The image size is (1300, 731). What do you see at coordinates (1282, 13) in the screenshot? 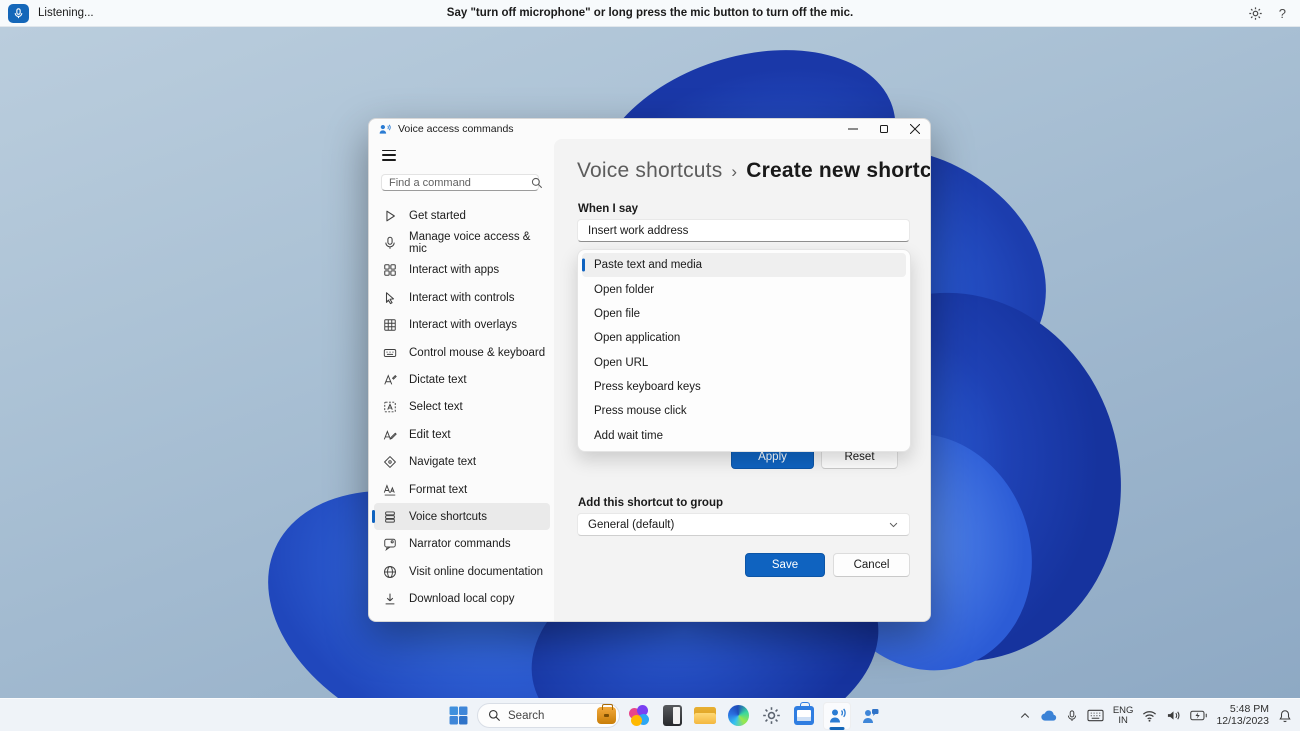
I see `help-icon: ?` at bounding box center [1282, 13].